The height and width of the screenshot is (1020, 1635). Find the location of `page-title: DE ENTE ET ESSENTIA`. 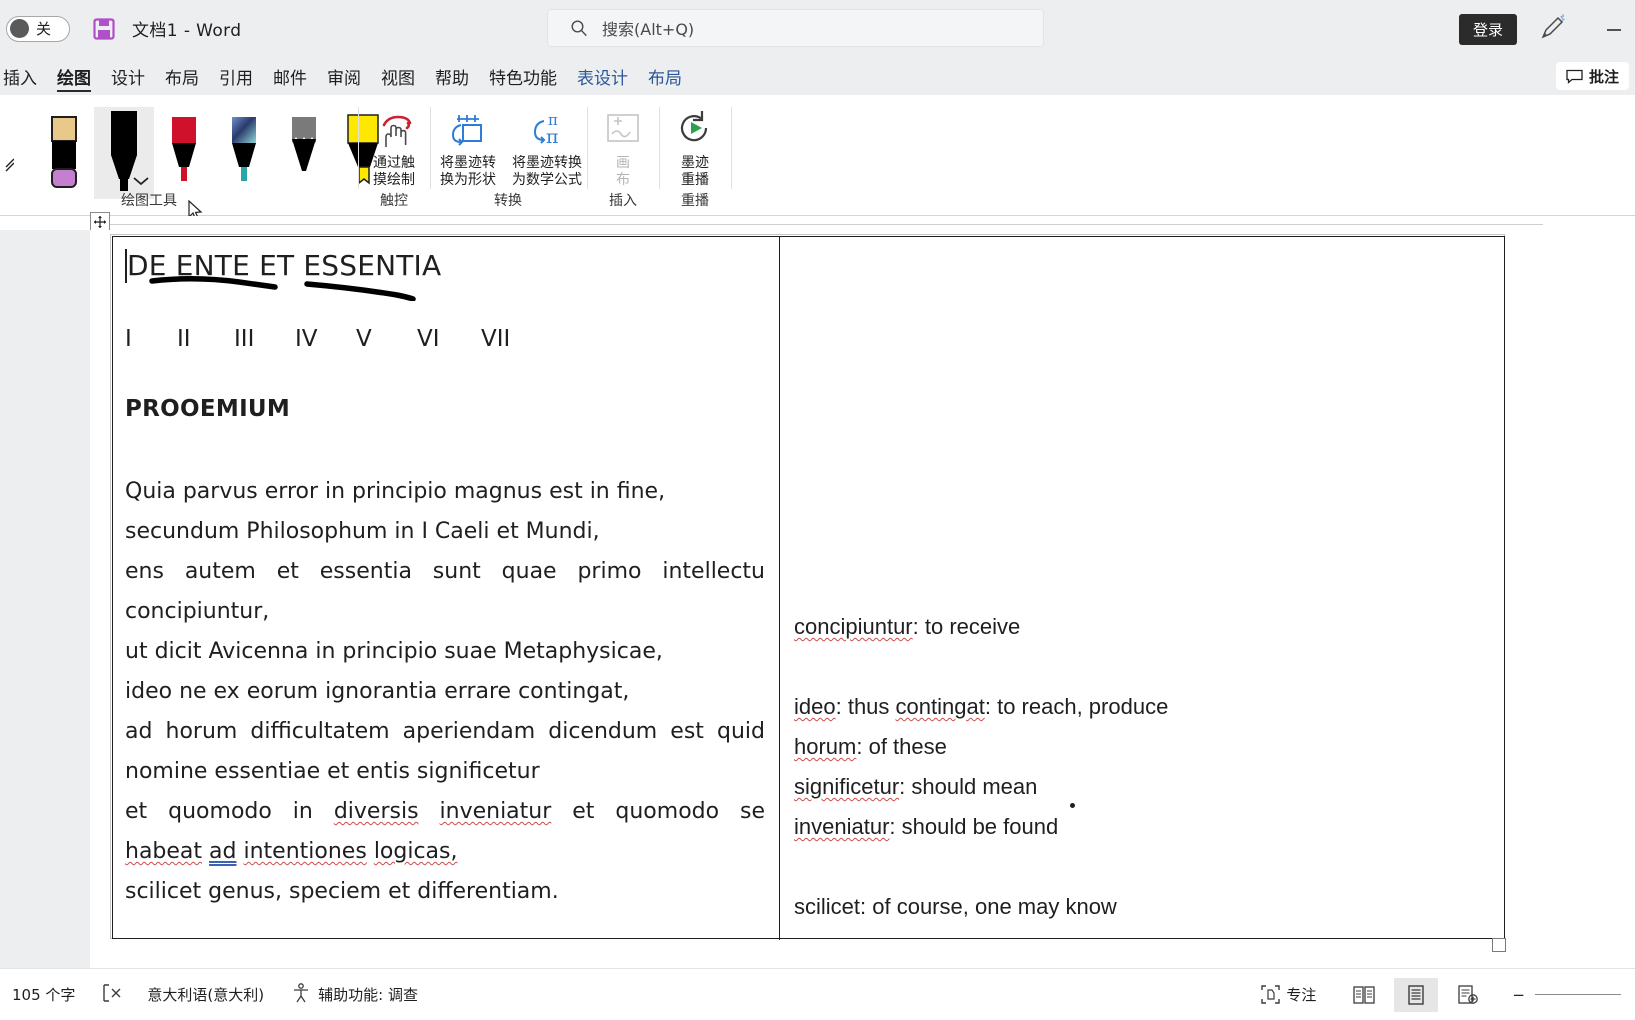

page-title: DE ENTE ET ESSENTIA is located at coordinates (445, 275).